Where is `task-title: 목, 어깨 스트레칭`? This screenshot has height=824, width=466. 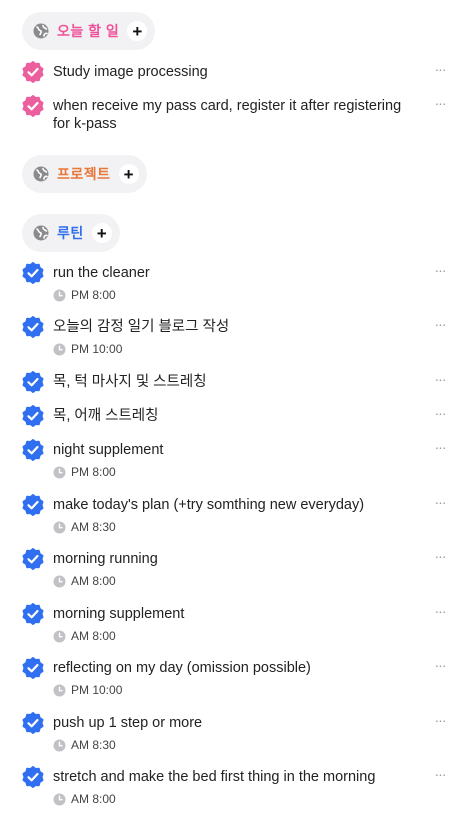 task-title: 목, 어깨 스트레칭 is located at coordinates (106, 416).